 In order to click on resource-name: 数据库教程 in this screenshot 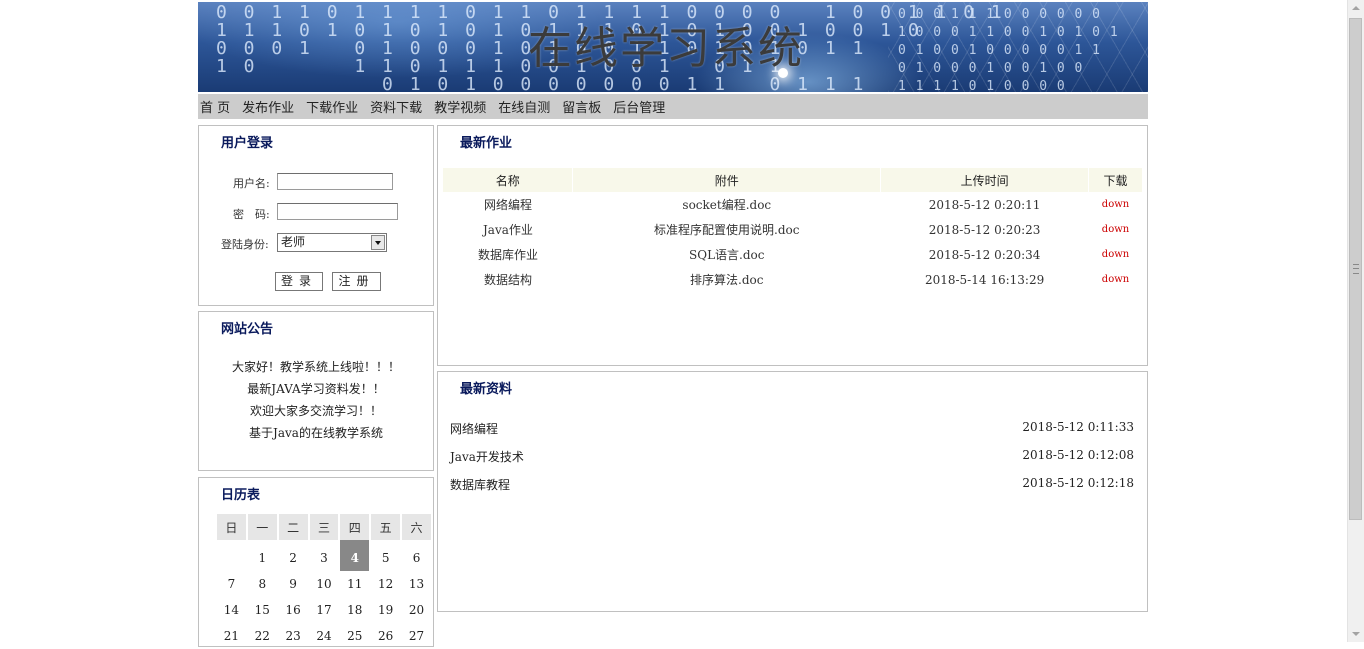, I will do `click(480, 484)`.